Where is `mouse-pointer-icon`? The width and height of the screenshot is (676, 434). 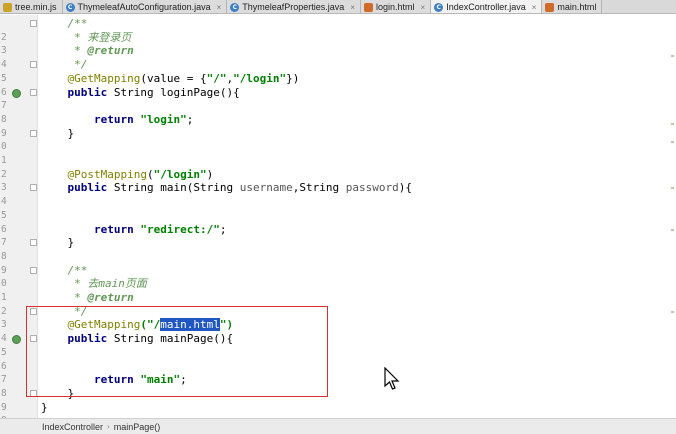
mouse-pointer-icon is located at coordinates (392, 378).